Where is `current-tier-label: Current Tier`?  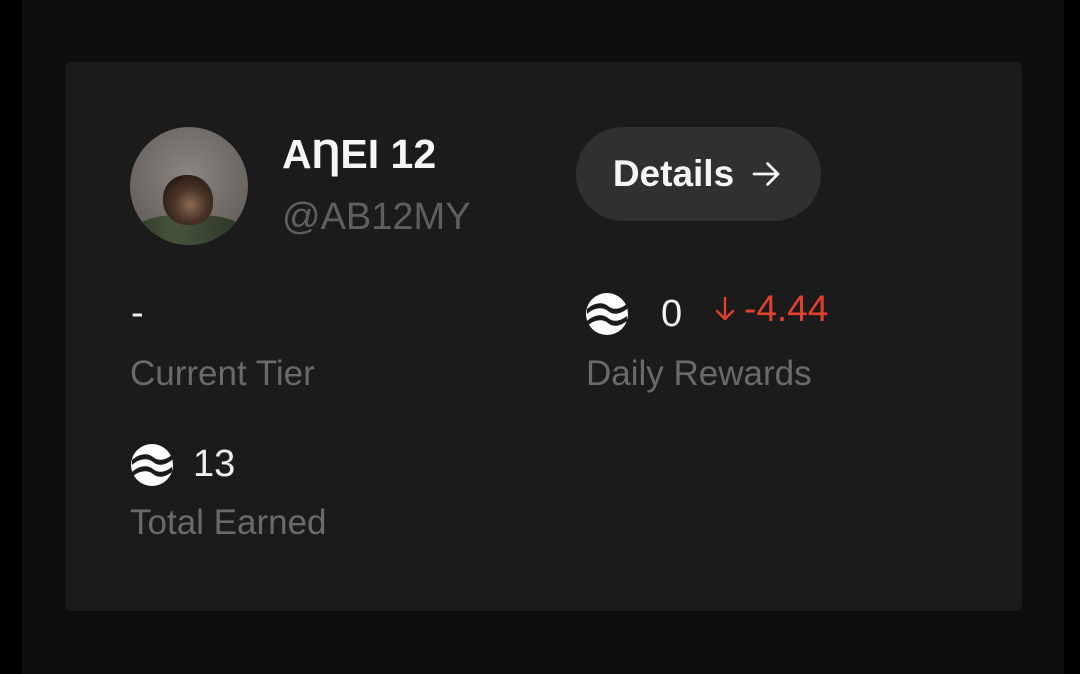 current-tier-label: Current Tier is located at coordinates (222, 373).